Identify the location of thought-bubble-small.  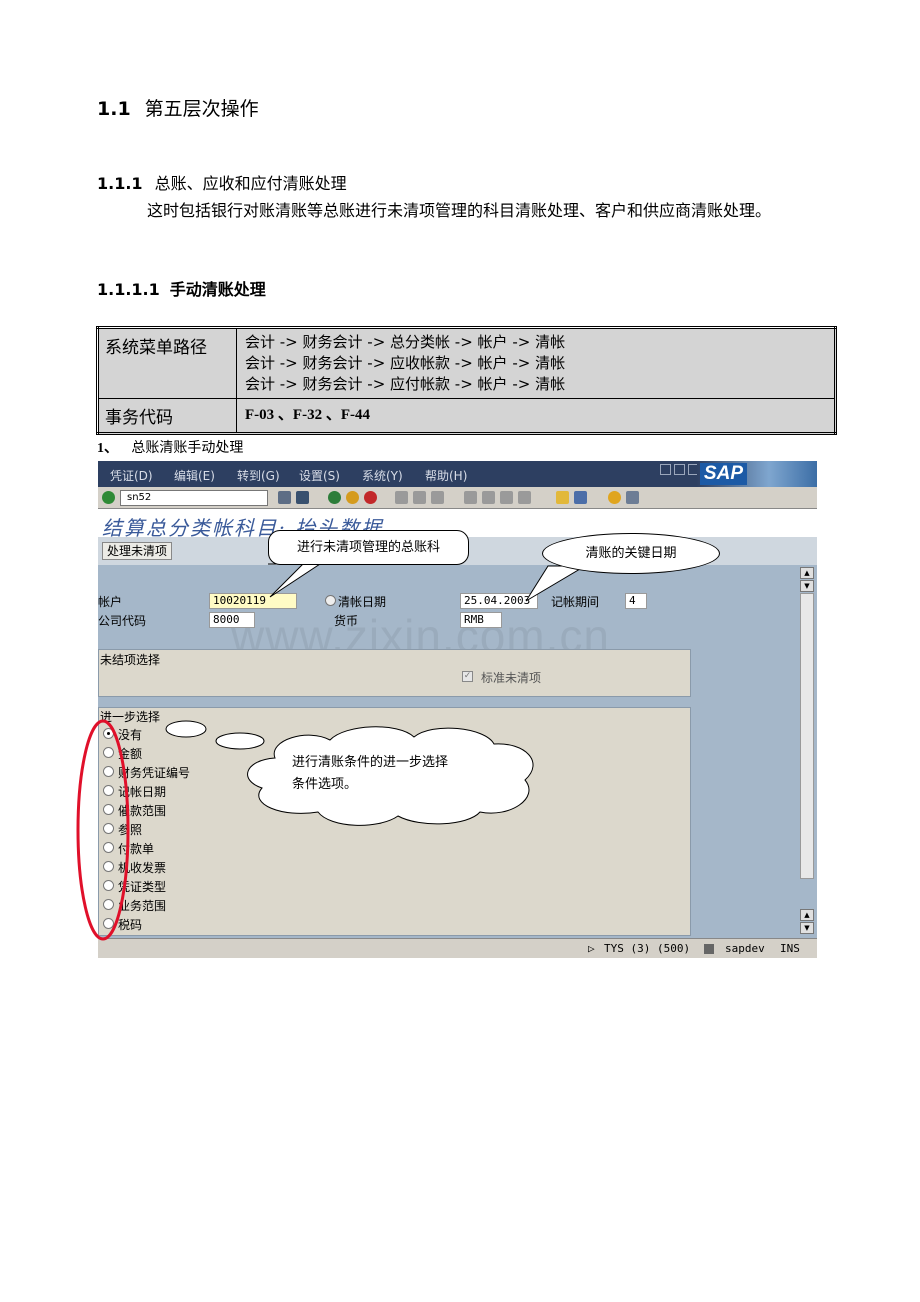
(186, 729).